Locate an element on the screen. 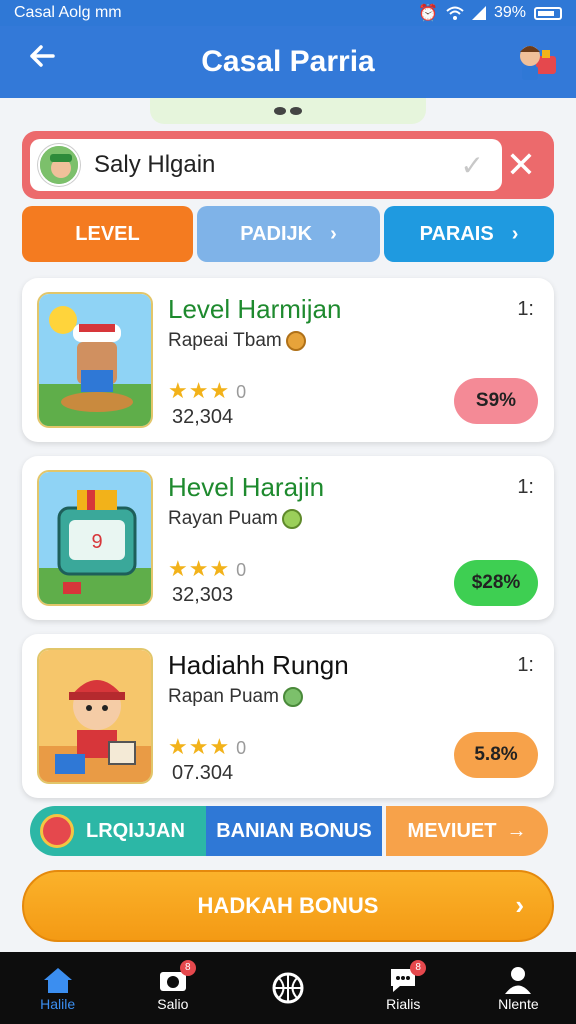 This screenshot has height=1024, width=576. tab-parais: PARAIS › is located at coordinates (469, 234).